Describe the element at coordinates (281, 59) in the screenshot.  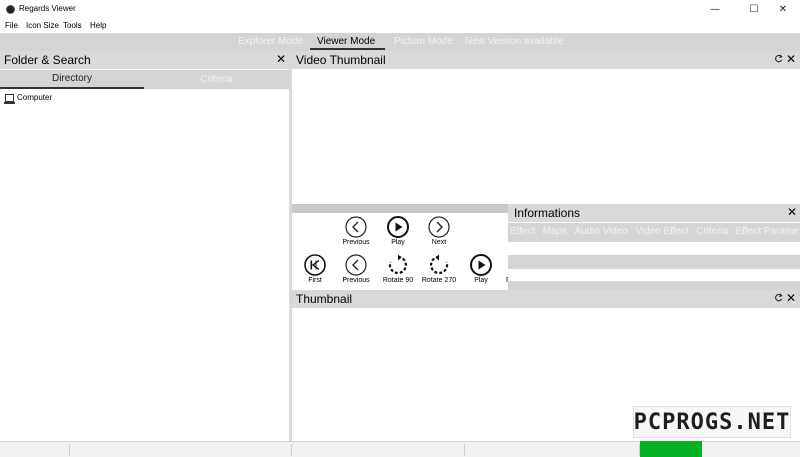
I see `close-folder-panel-button: ✕` at that location.